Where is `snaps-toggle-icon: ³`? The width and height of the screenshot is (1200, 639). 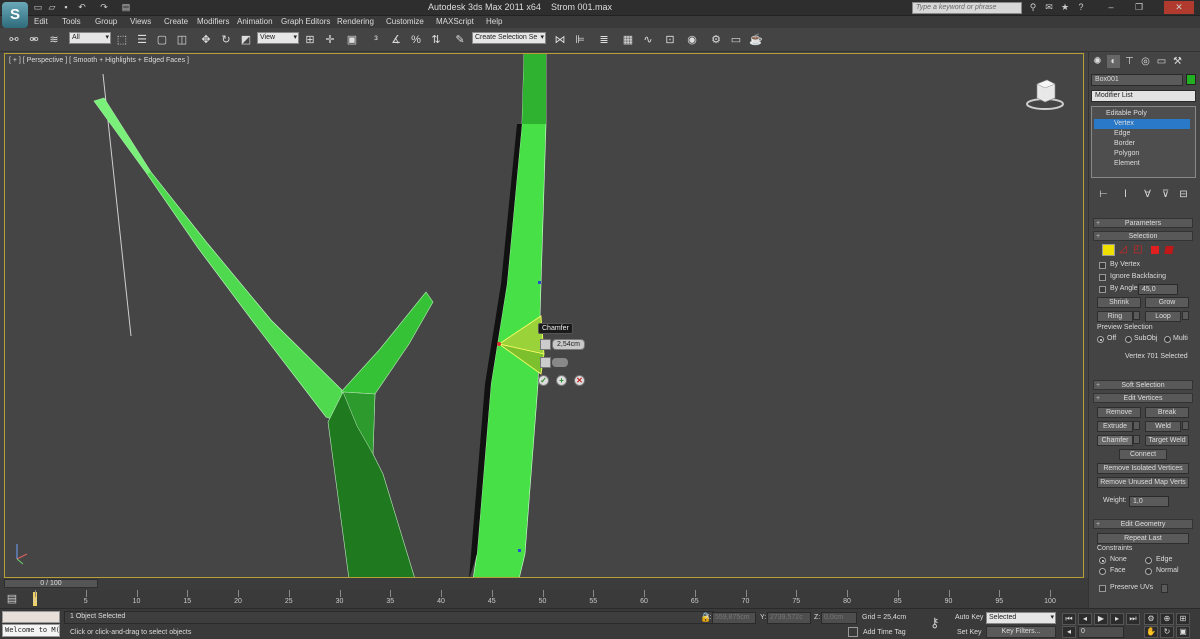 snaps-toggle-icon: ³ is located at coordinates (376, 40).